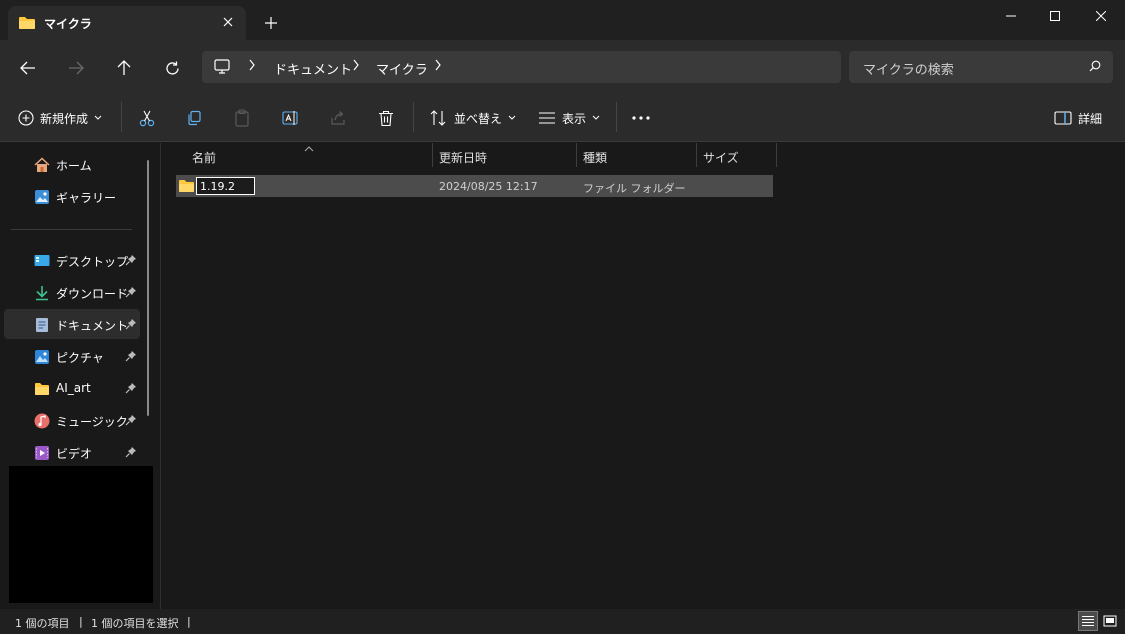 The width and height of the screenshot is (1125, 634). I want to click on sidebar-divider, so click(71, 229).